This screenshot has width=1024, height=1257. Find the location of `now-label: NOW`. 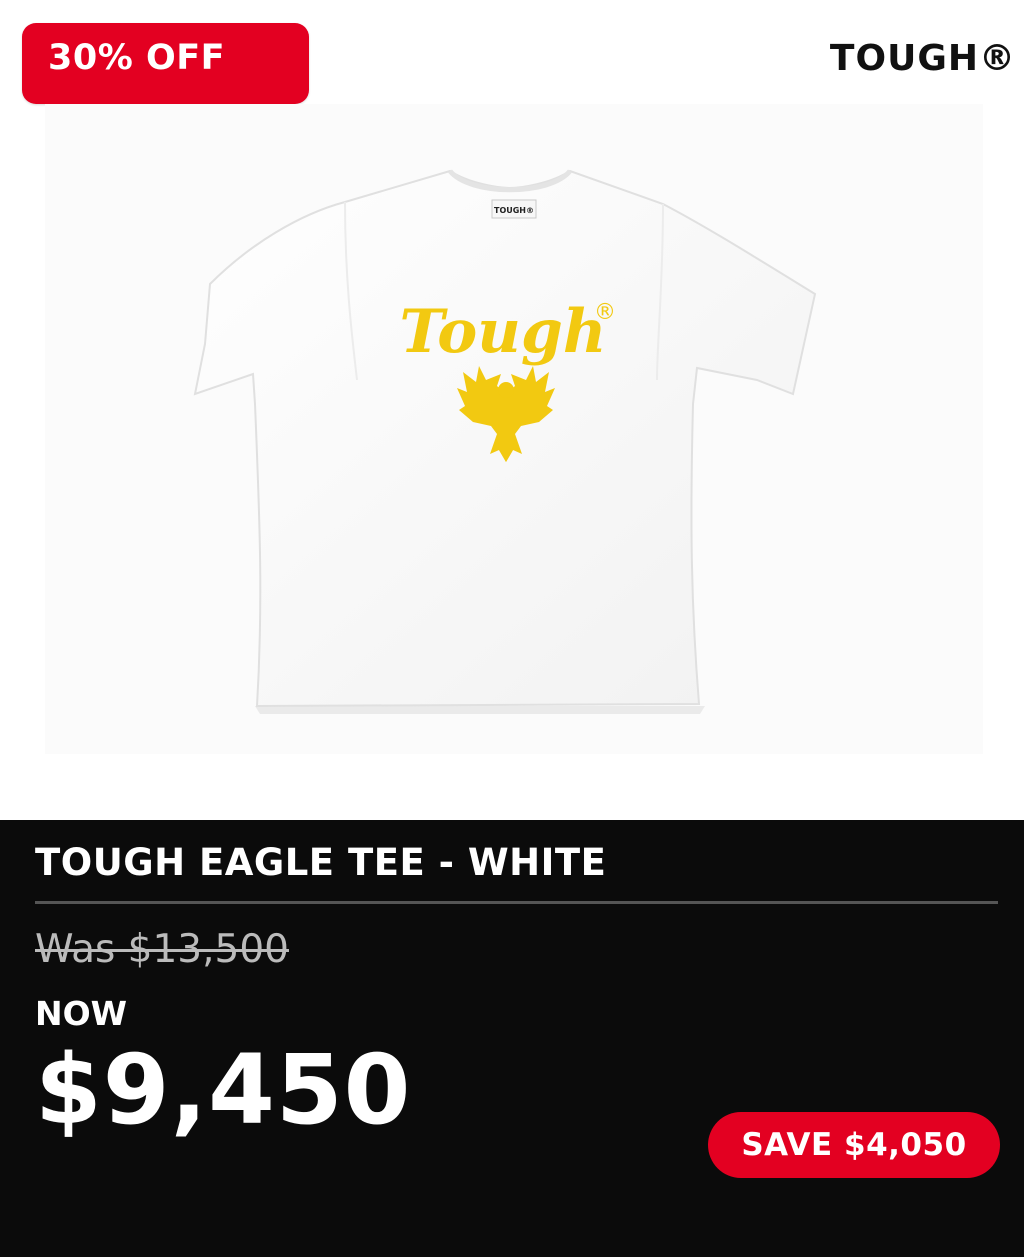

now-label: NOW is located at coordinates (81, 1013).